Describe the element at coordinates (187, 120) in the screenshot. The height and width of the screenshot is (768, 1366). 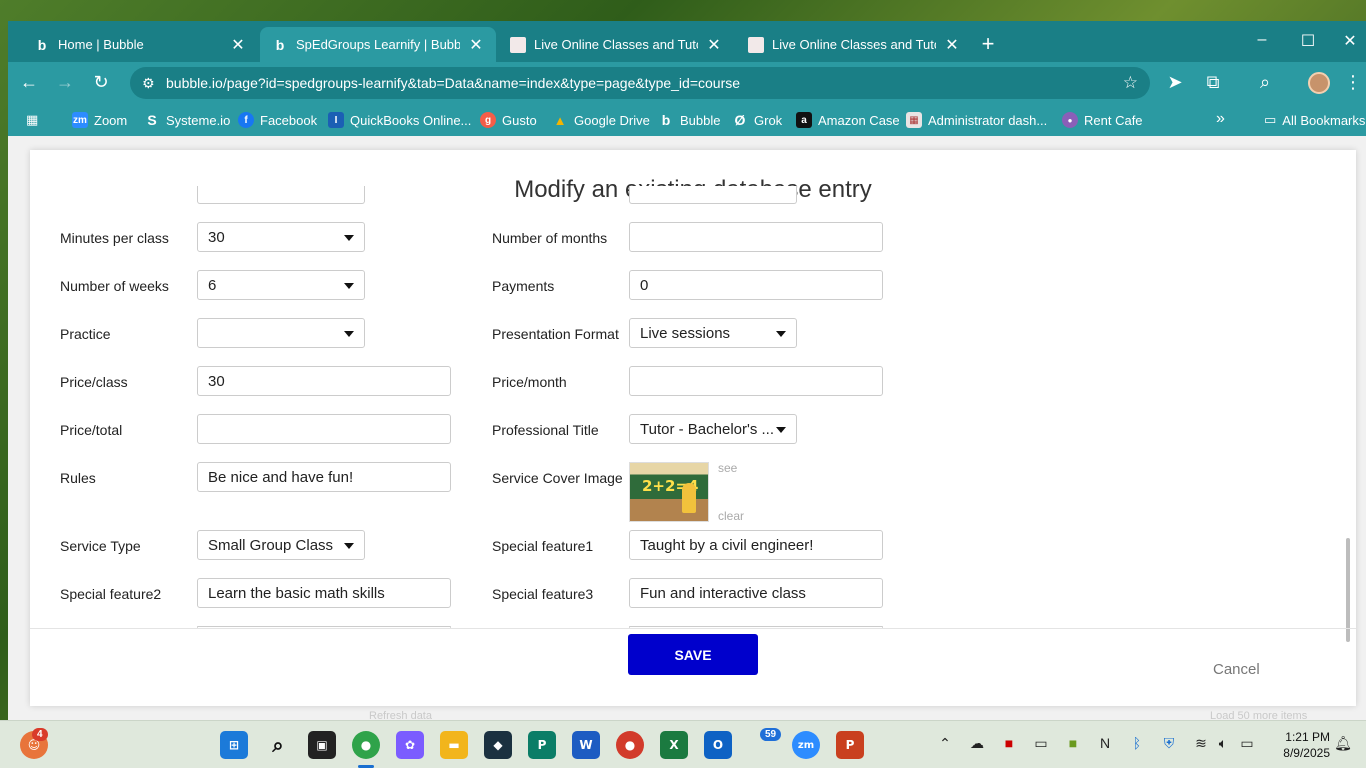
I see `bookmark-systeme: S Systeme.io` at that location.